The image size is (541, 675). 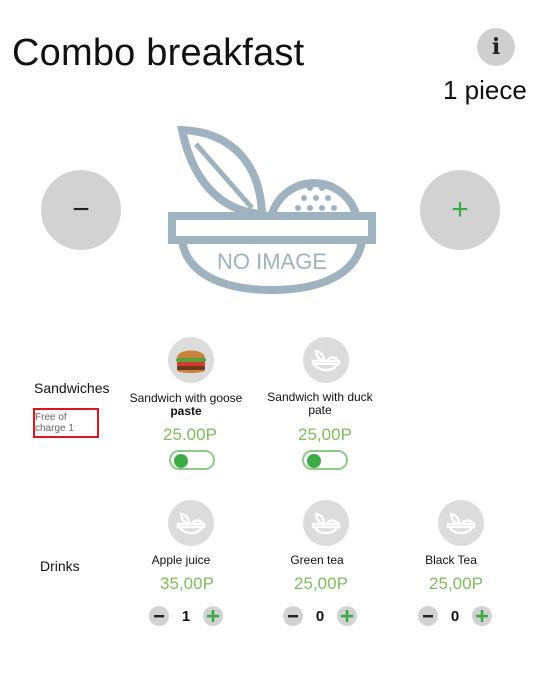 What do you see at coordinates (485, 90) in the screenshot?
I see `quantity-label: 1 piece` at bounding box center [485, 90].